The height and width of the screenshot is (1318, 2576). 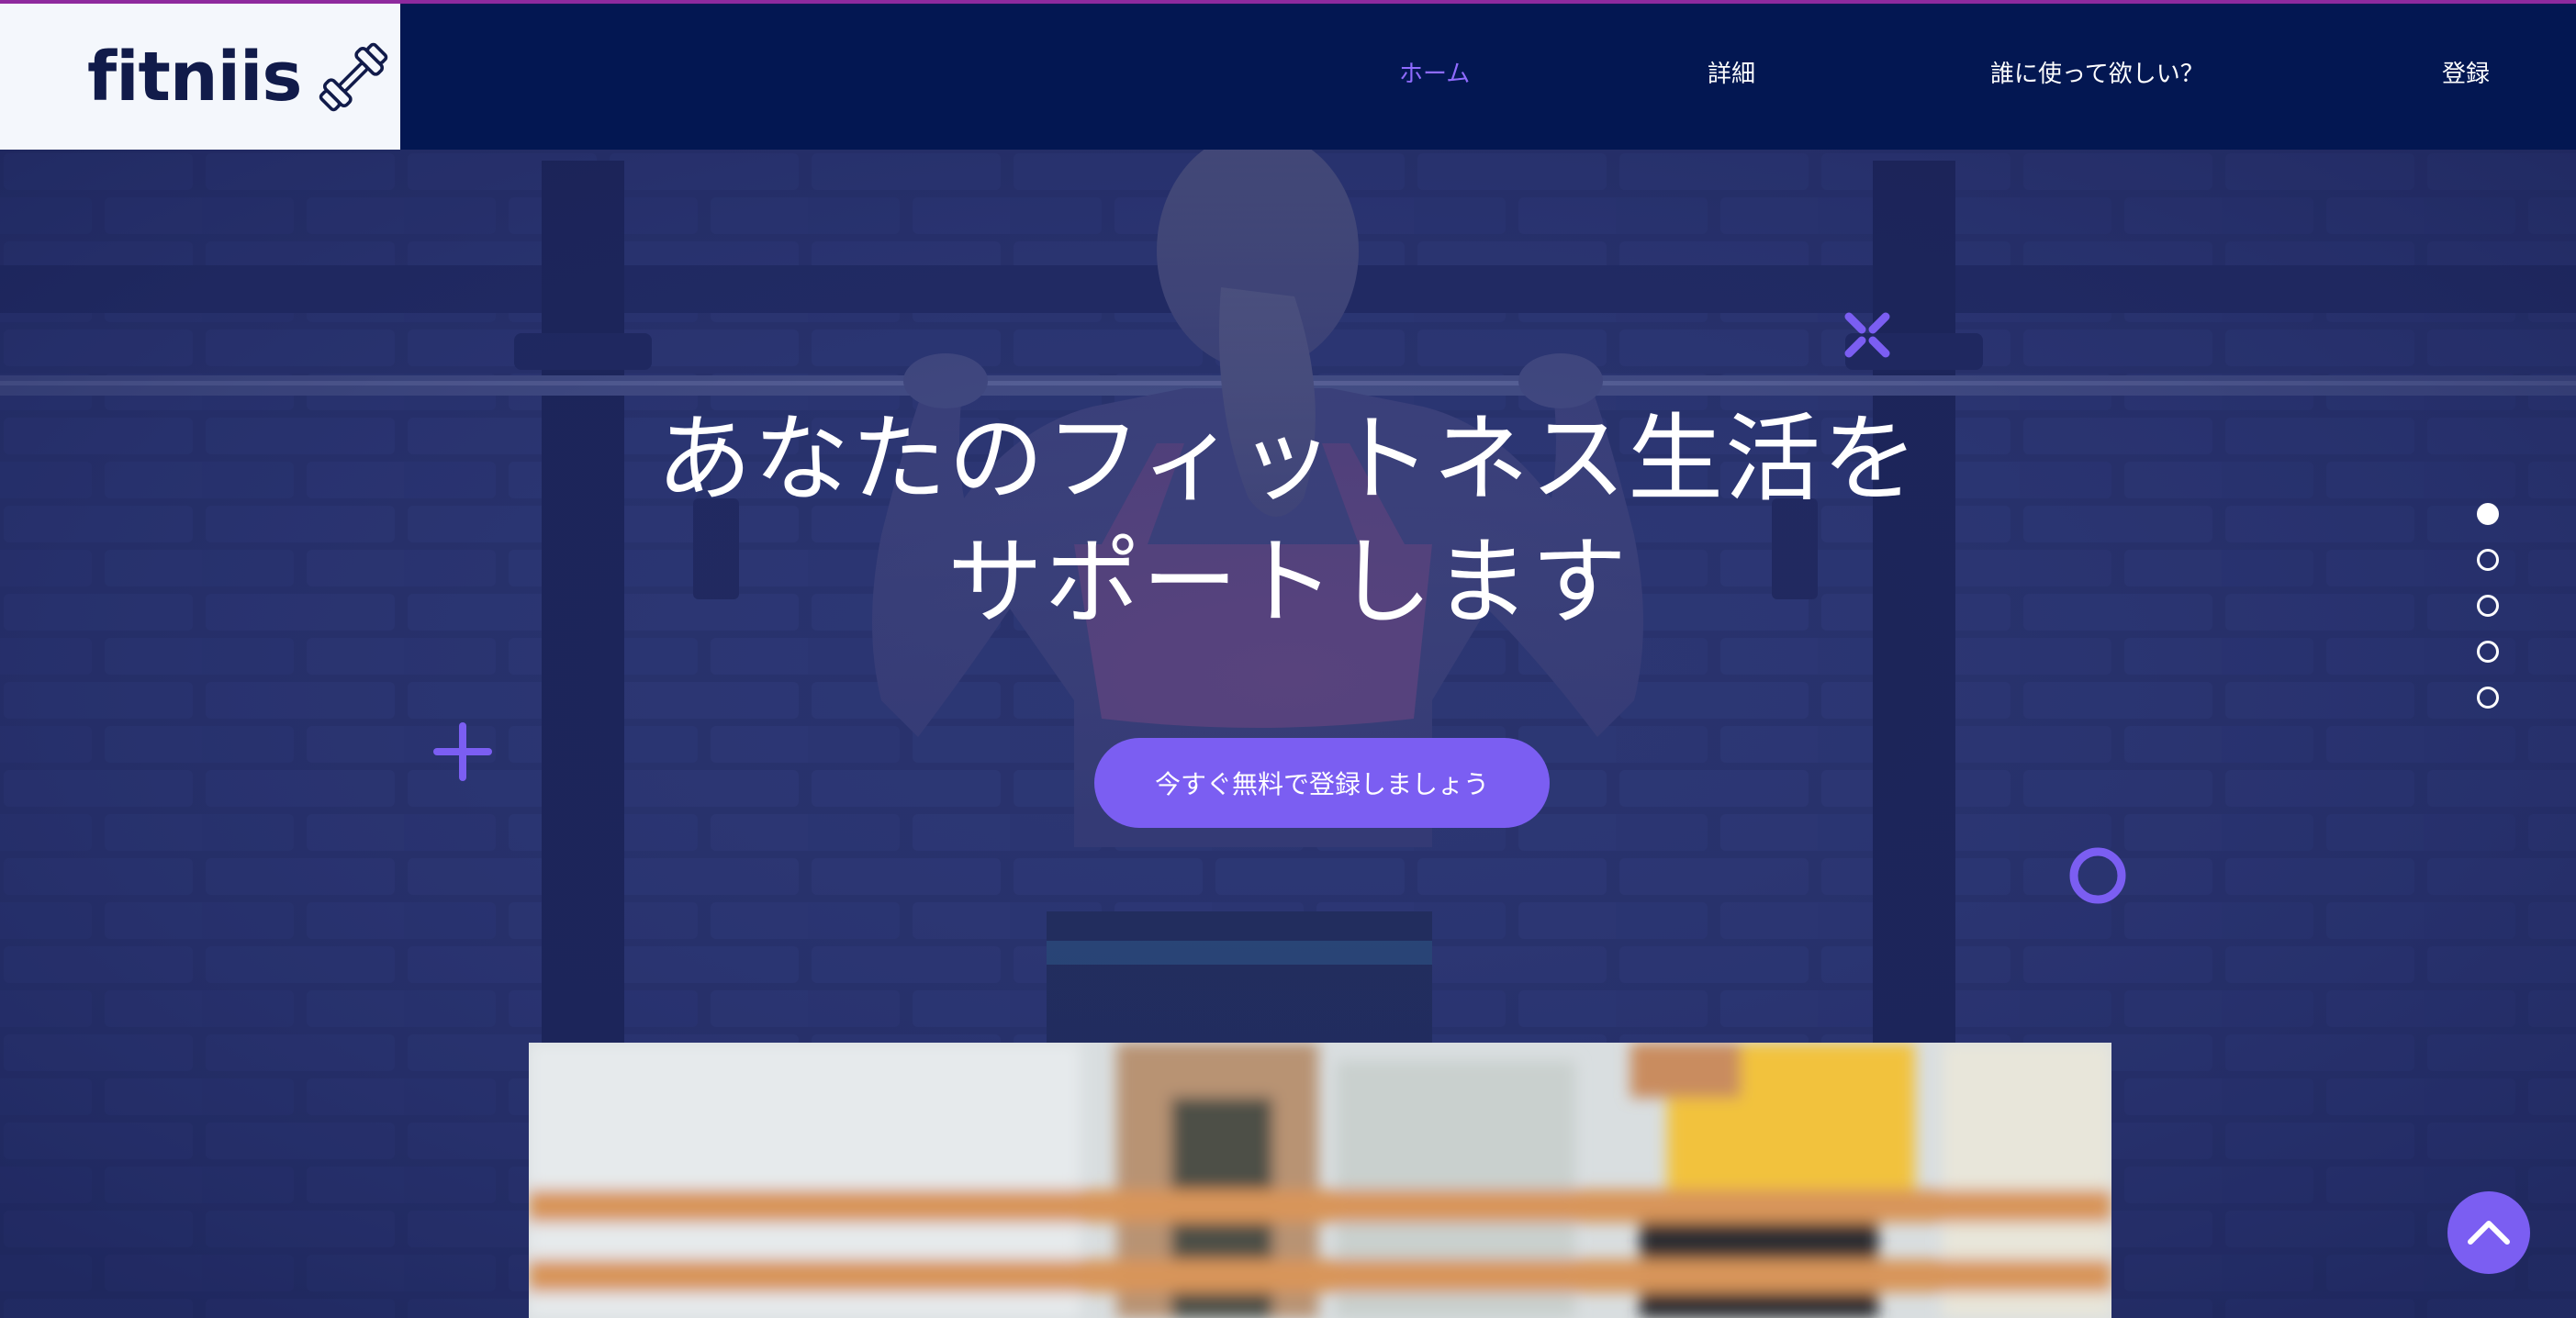 I want to click on chevron-up-icon, so click(x=2489, y=1233).